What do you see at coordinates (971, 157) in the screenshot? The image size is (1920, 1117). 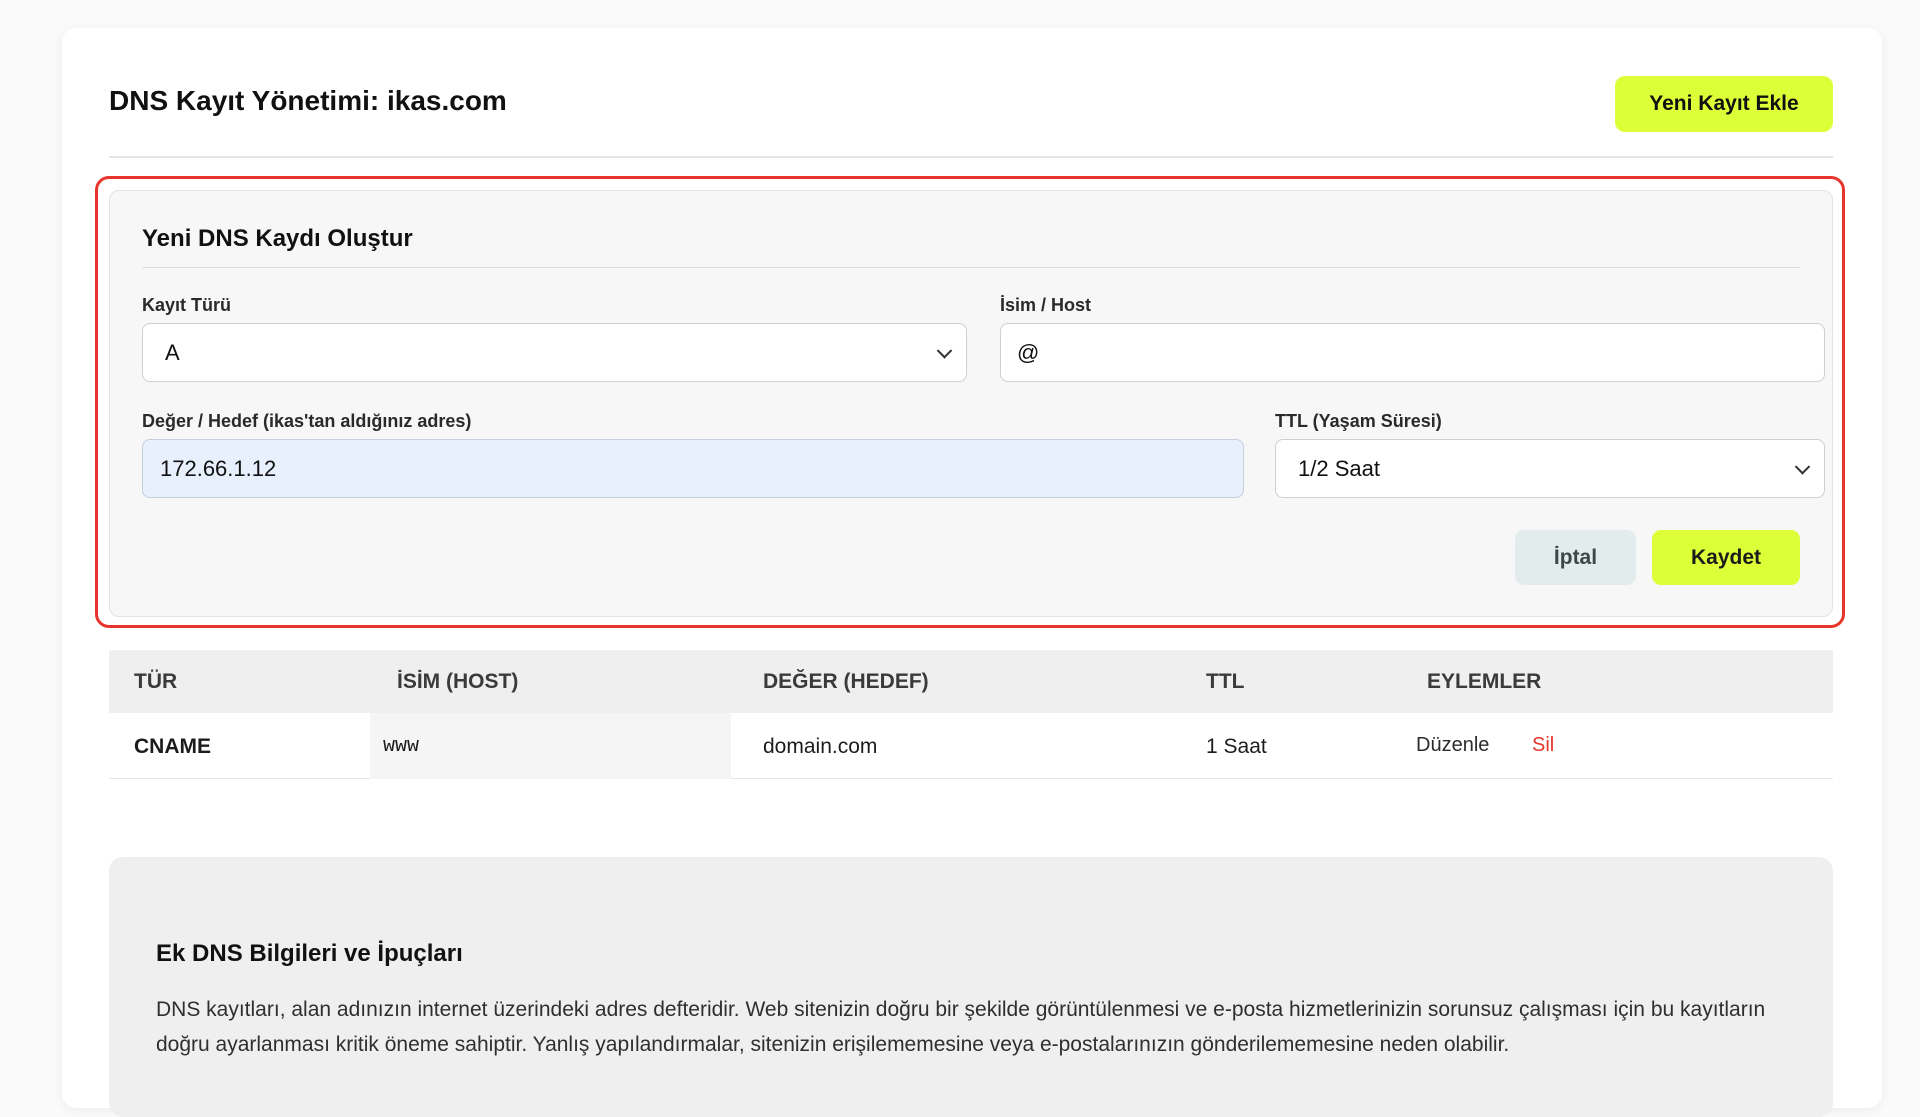 I see `header-divider` at bounding box center [971, 157].